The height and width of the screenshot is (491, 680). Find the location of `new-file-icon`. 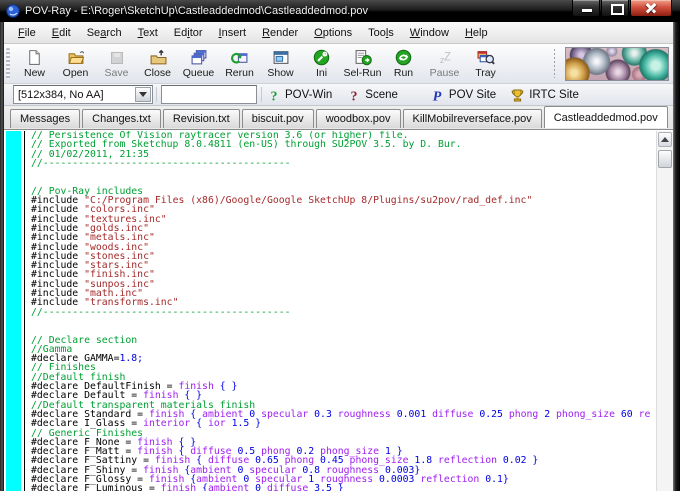

new-file-icon is located at coordinates (34, 57).